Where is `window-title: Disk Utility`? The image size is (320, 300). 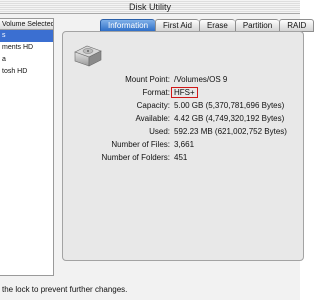 window-title: Disk Utility is located at coordinates (150, 7).